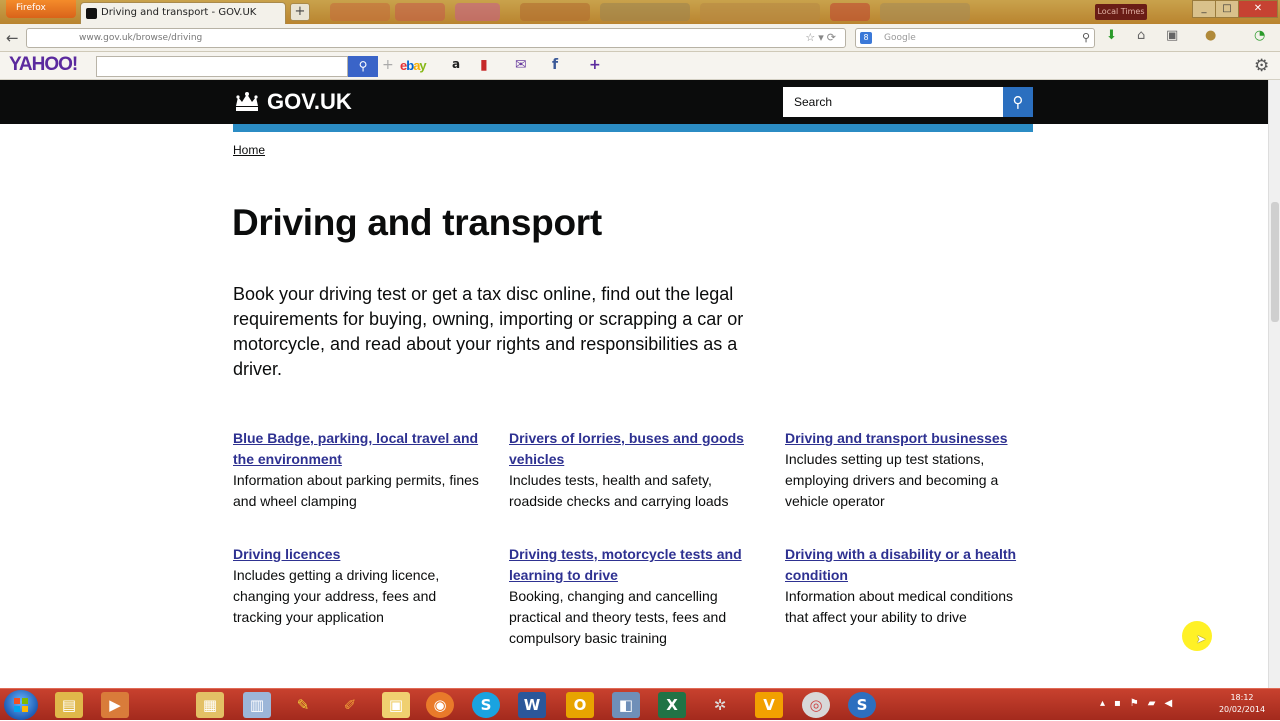 The height and width of the screenshot is (721, 1280). I want to click on taskbar-chrome-icon: ◎, so click(816, 705).